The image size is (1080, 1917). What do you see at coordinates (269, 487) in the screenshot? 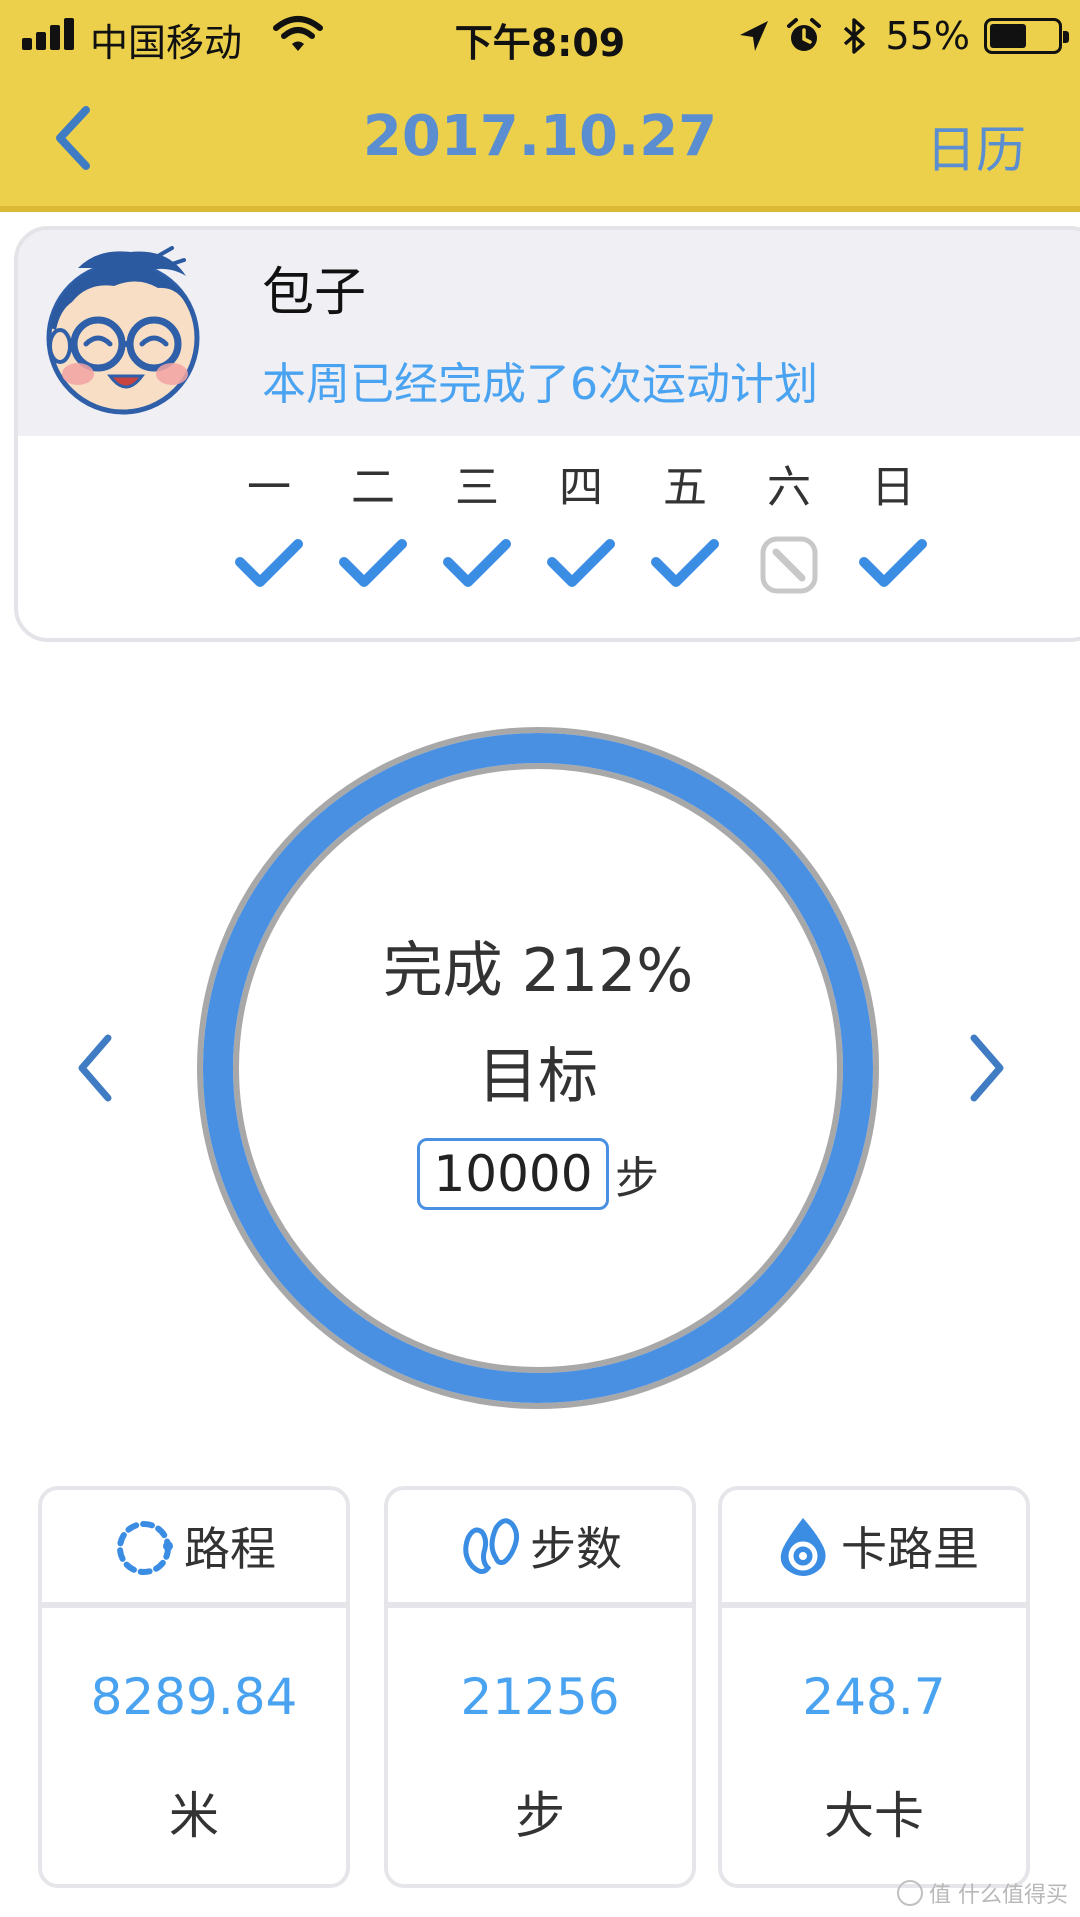
I see `day-label: 一` at bounding box center [269, 487].